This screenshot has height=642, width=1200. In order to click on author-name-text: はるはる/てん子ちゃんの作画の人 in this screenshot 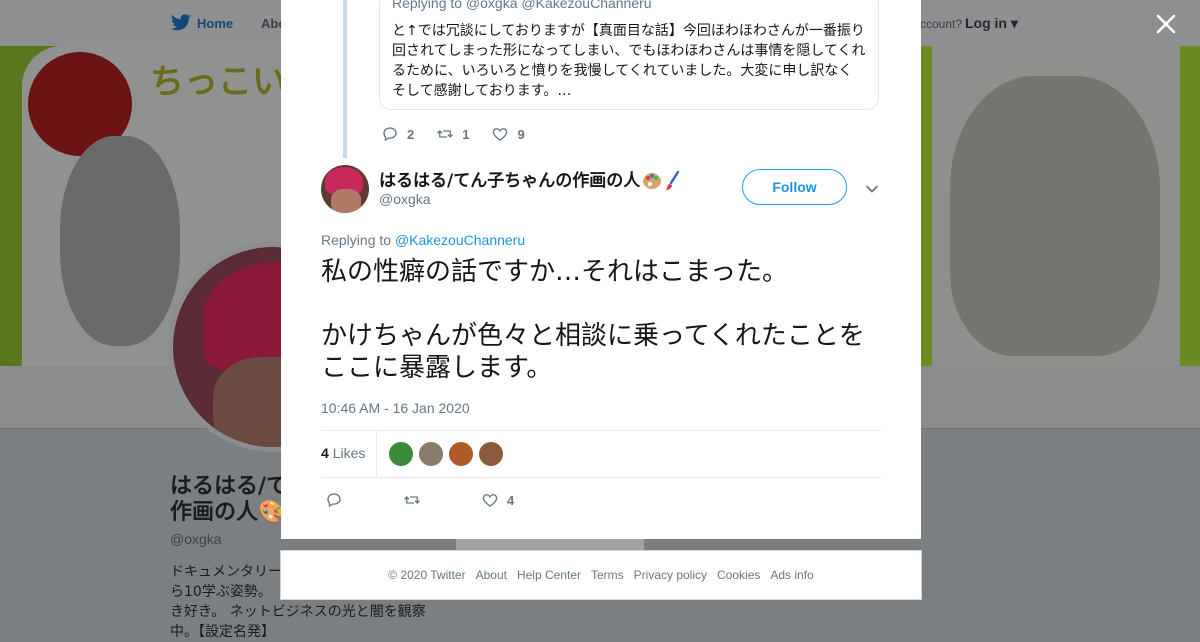, I will do `click(510, 181)`.